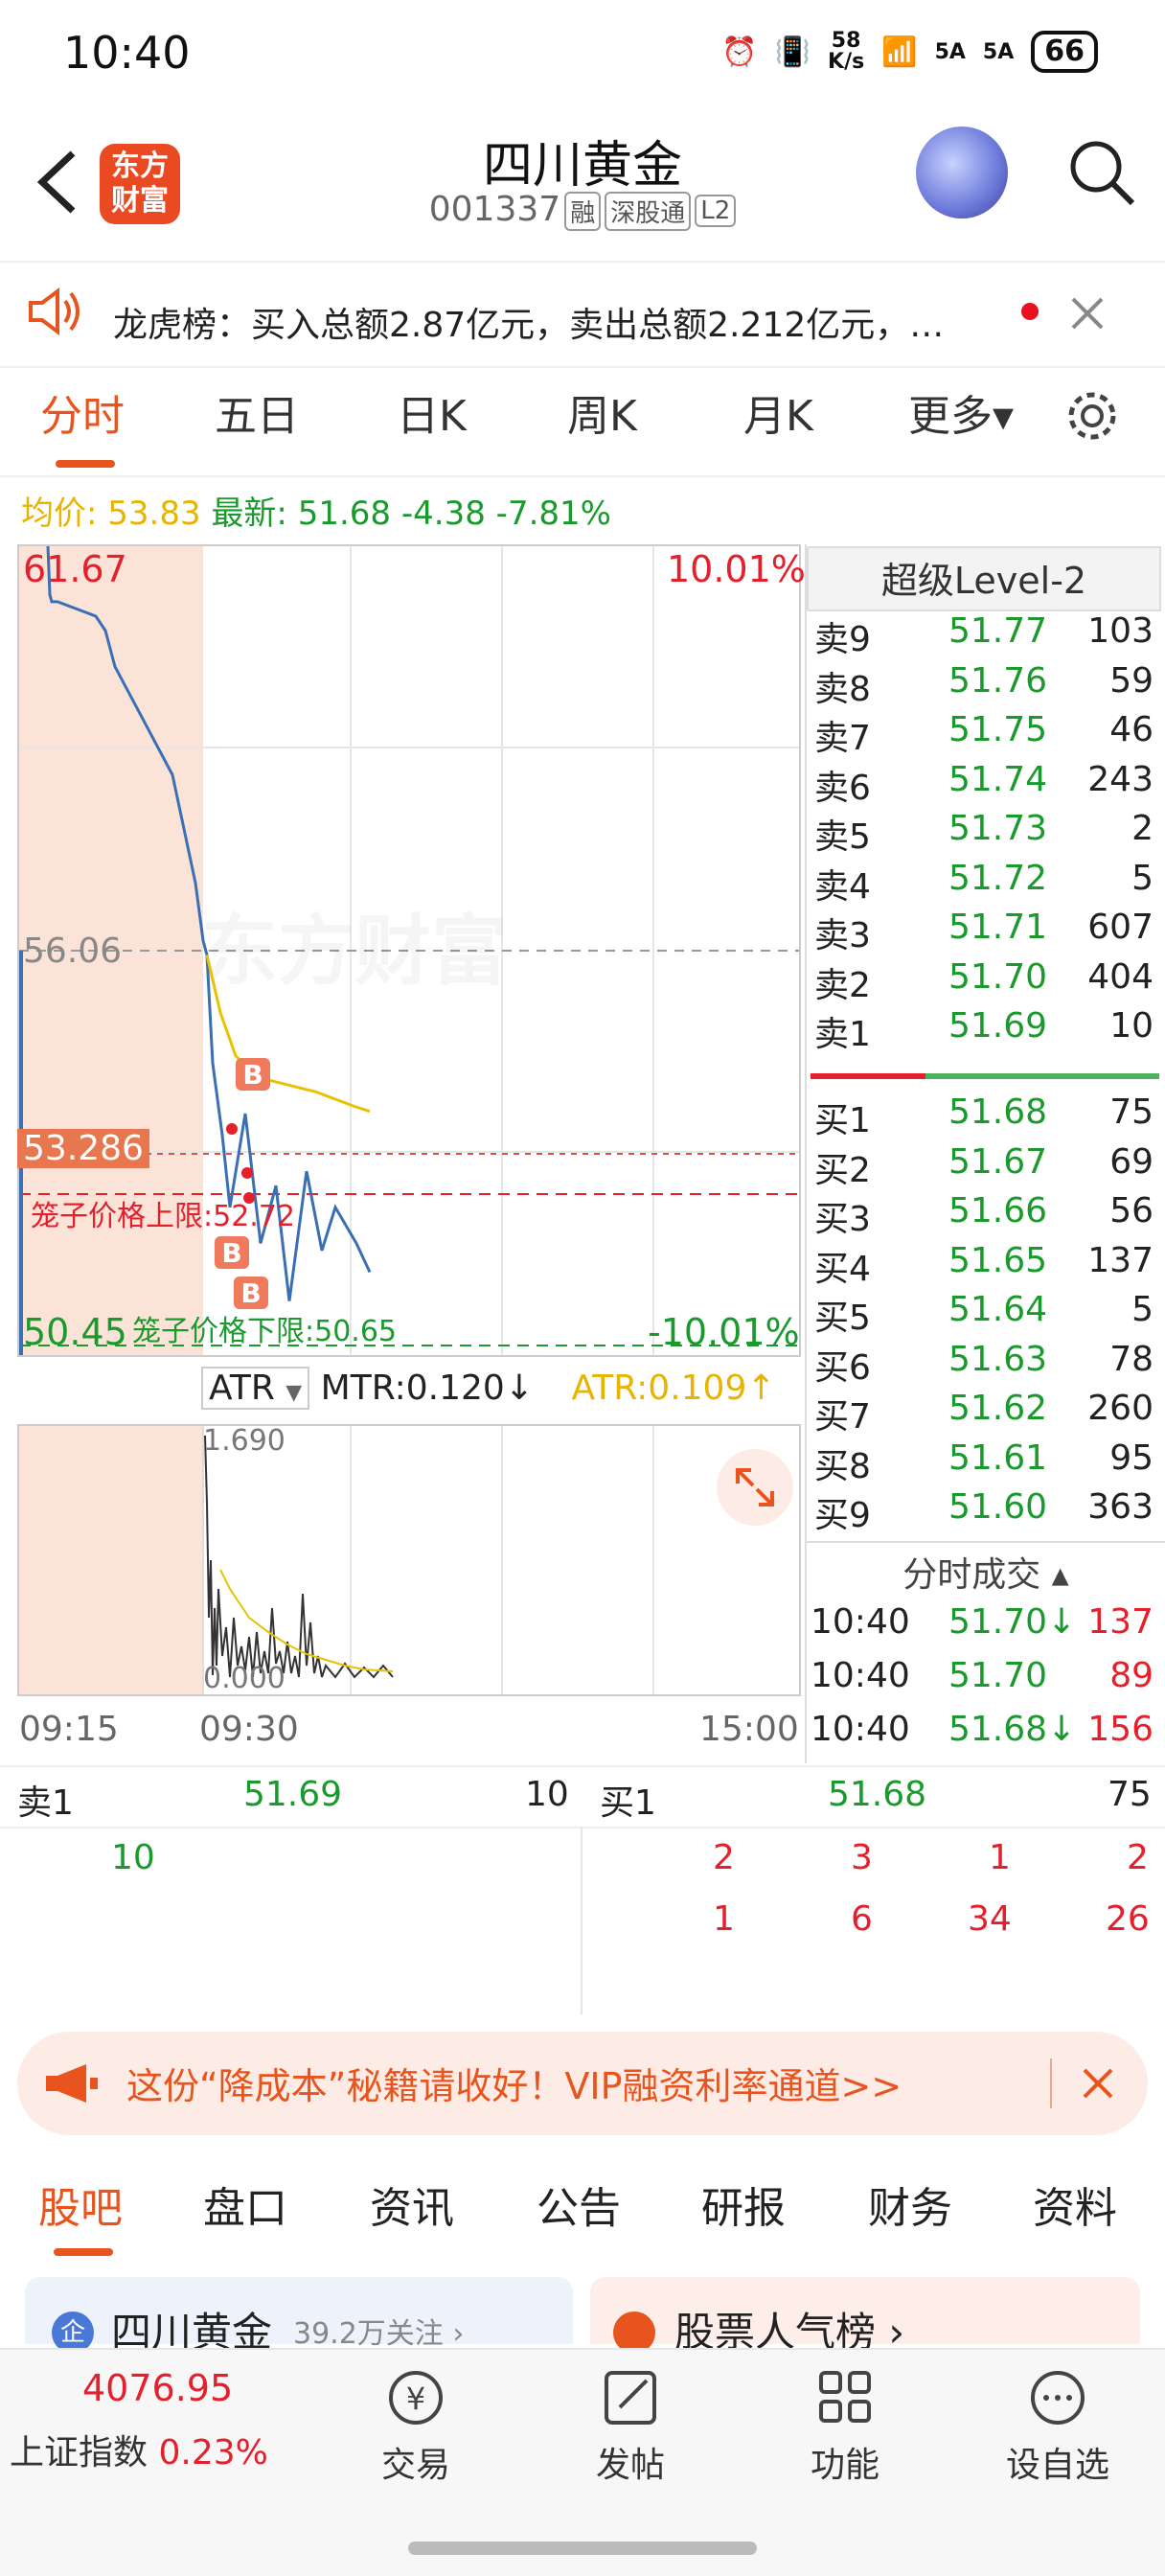 Image resolution: width=1165 pixels, height=2576 pixels. I want to click on dropdown-icon: ▼, so click(295, 1393).